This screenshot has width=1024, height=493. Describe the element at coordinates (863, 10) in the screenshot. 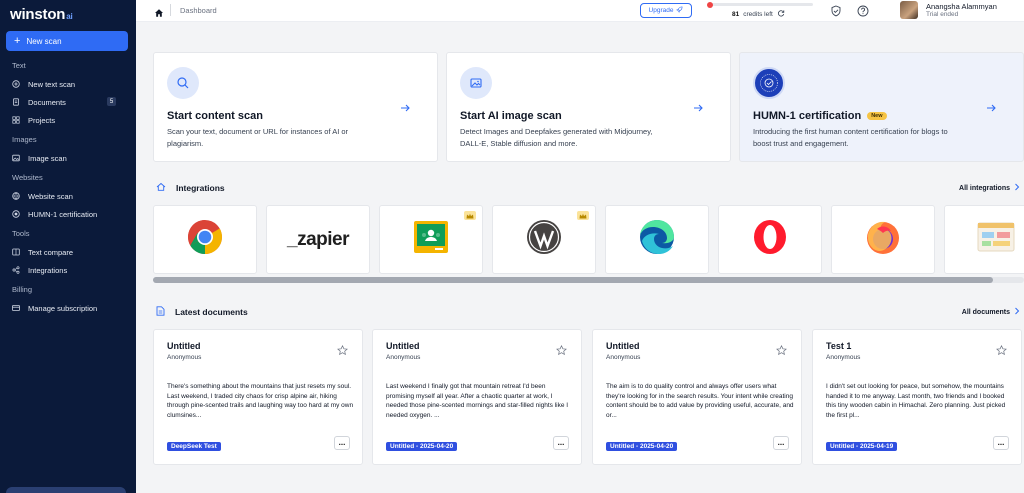

I see `help-icon` at that location.